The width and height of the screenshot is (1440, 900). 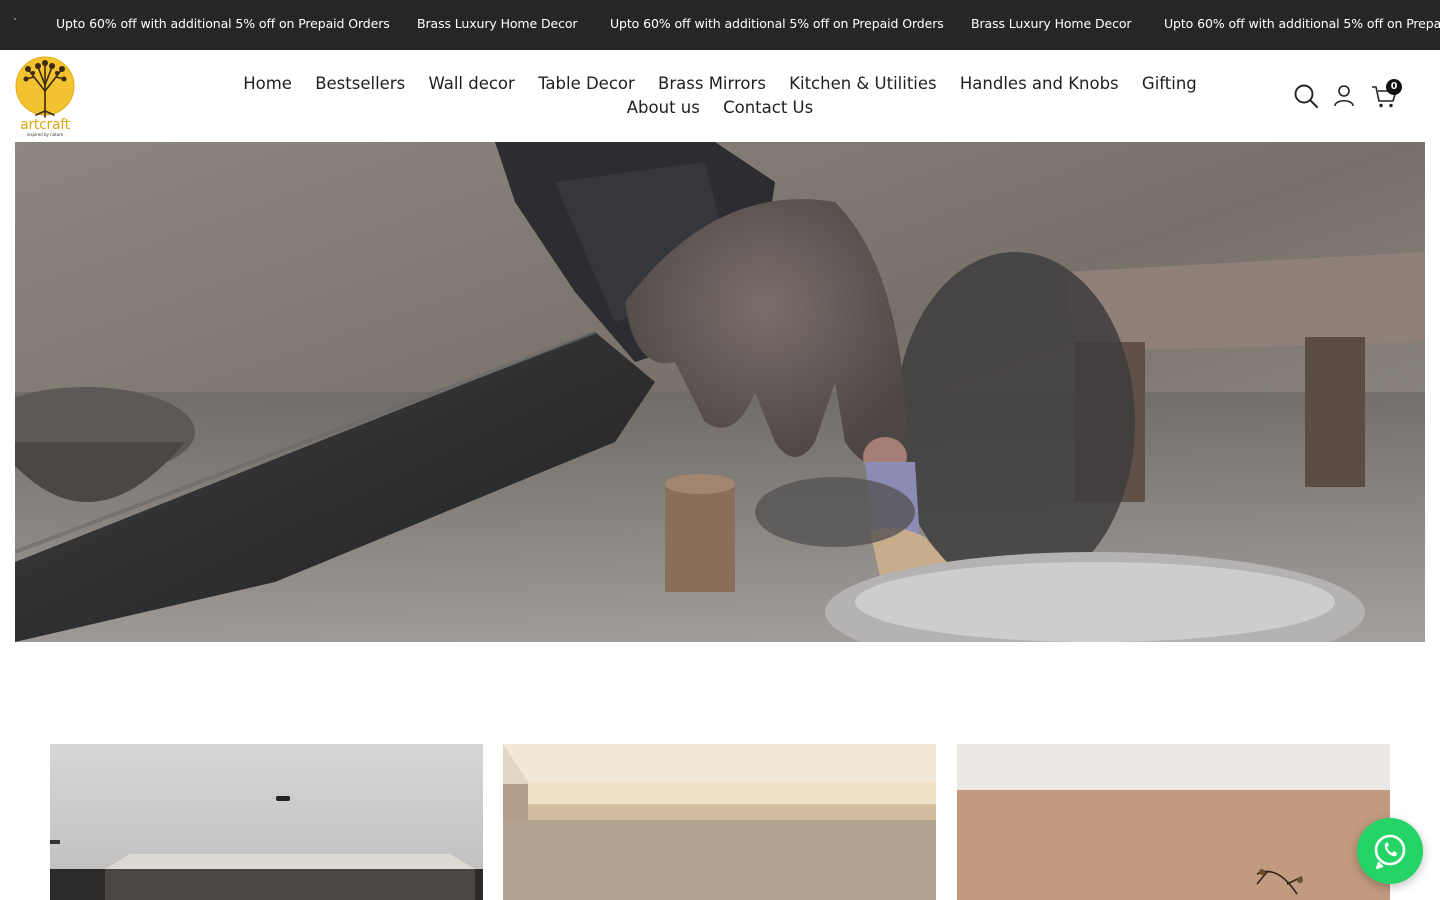 I want to click on nav-kitchen-utilities: Kitchen & Utilities, so click(x=862, y=84).